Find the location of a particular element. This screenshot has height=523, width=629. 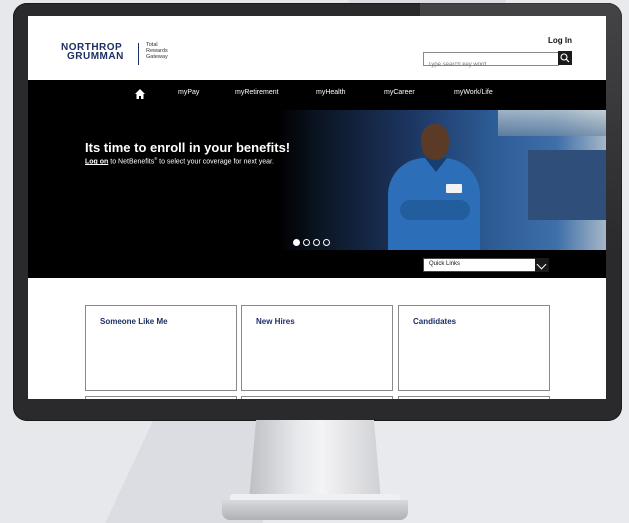

hero-subtitle-part2: to select your coverage for next year. is located at coordinates (215, 162).